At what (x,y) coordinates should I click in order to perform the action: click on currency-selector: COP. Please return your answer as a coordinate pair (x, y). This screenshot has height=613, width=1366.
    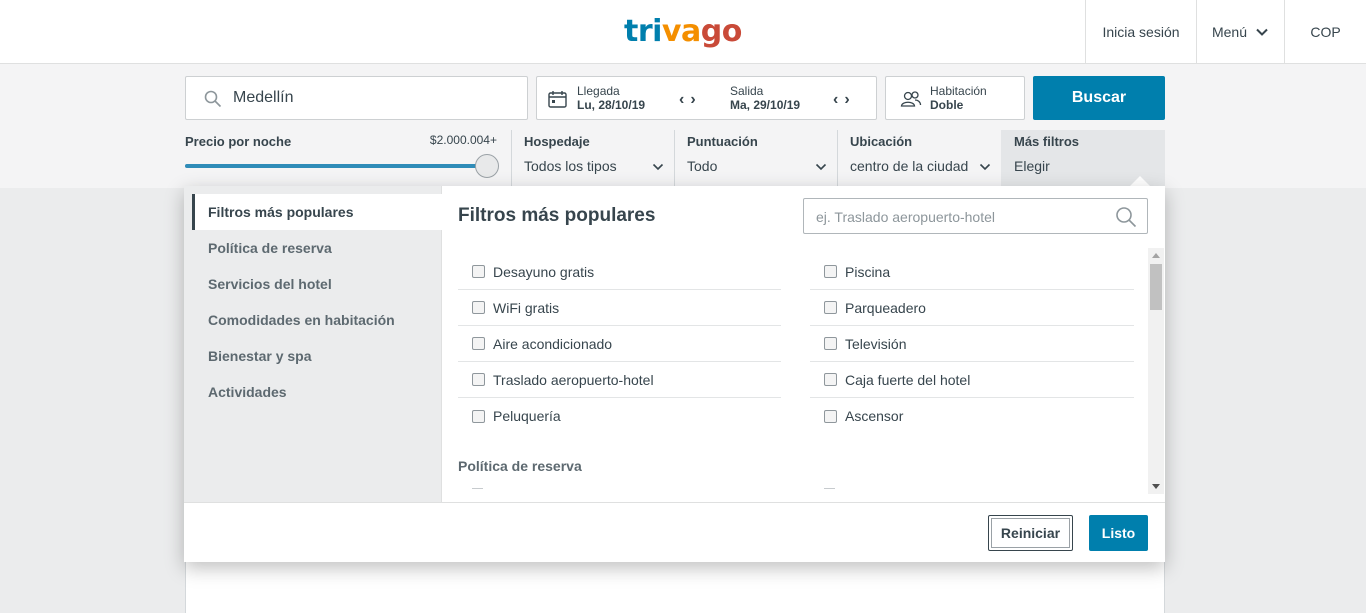
    Looking at the image, I should click on (1325, 31).